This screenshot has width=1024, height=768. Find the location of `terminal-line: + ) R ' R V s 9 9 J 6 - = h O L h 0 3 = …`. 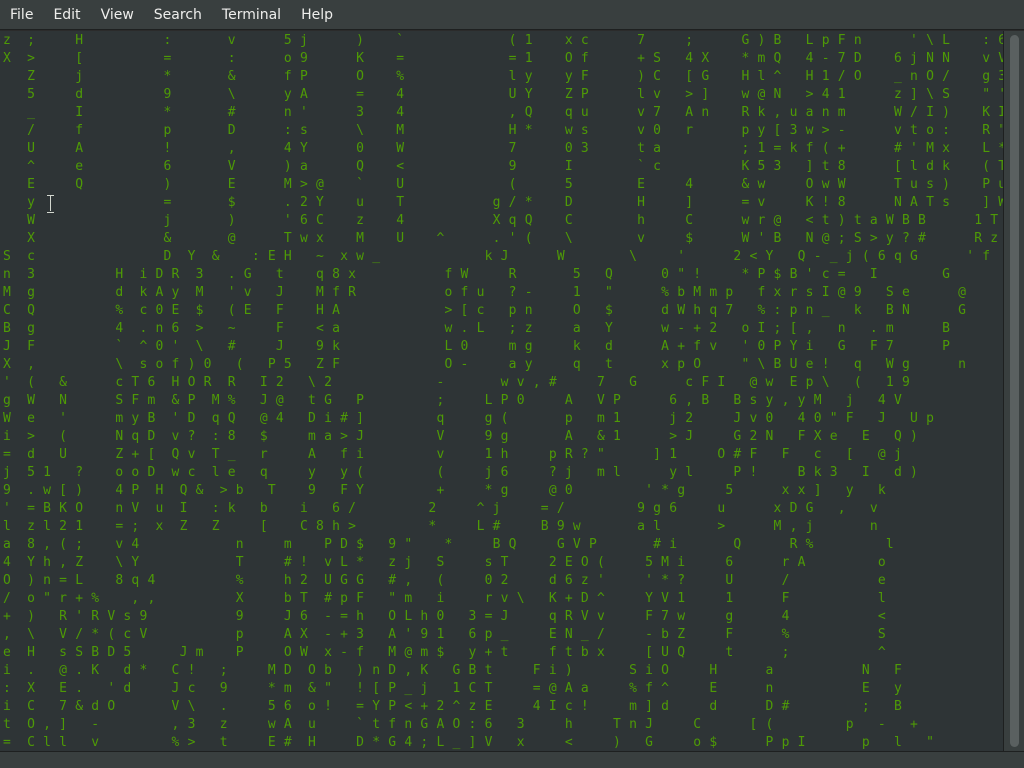

terminal-line: + ) R ' R V s 9 9 J 6 - = h O L h 0 3 = … is located at coordinates (444, 616).